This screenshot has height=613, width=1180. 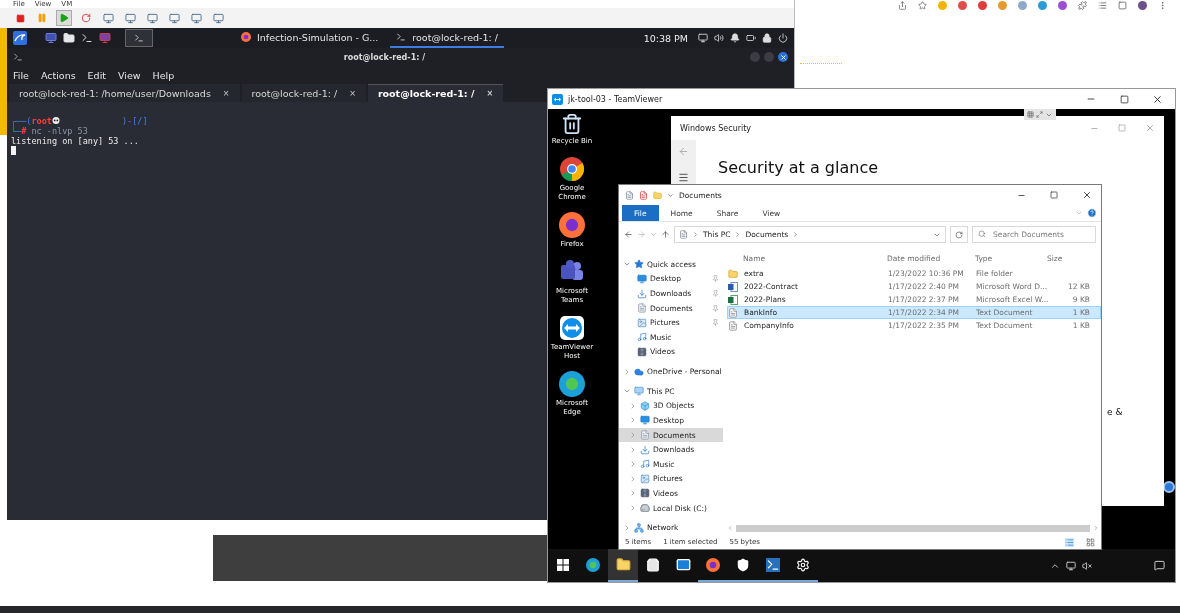 What do you see at coordinates (21, 75) in the screenshot?
I see `menu-item: File` at bounding box center [21, 75].